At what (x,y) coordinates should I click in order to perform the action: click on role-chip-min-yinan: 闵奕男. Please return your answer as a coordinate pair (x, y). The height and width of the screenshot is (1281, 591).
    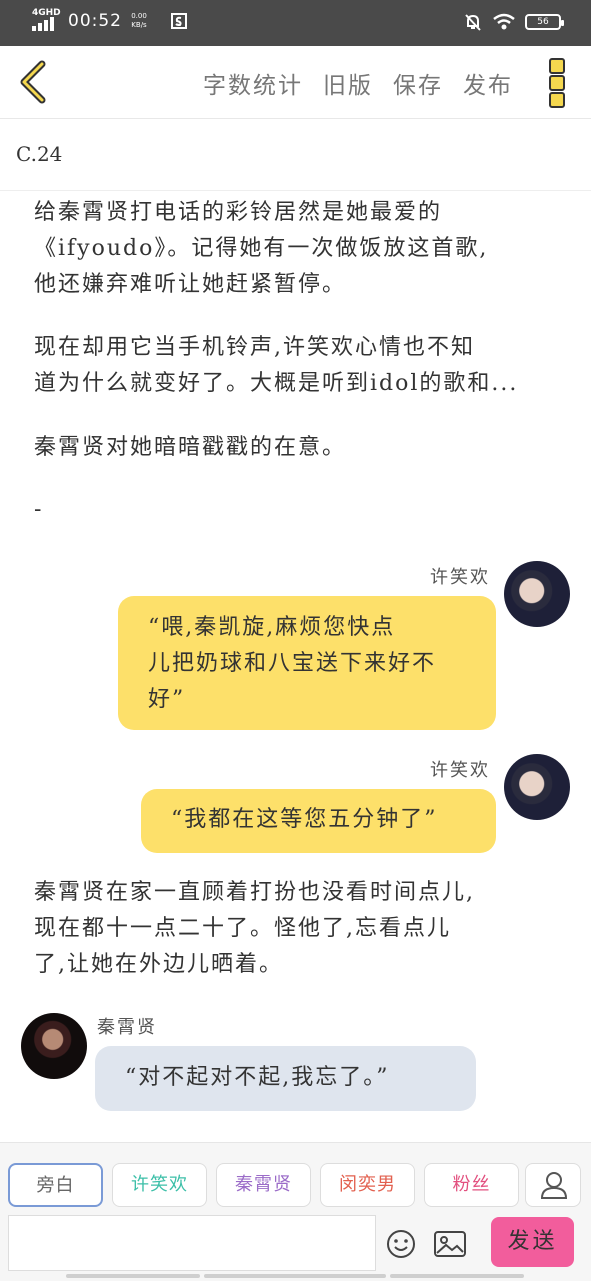
    Looking at the image, I should click on (367, 1185).